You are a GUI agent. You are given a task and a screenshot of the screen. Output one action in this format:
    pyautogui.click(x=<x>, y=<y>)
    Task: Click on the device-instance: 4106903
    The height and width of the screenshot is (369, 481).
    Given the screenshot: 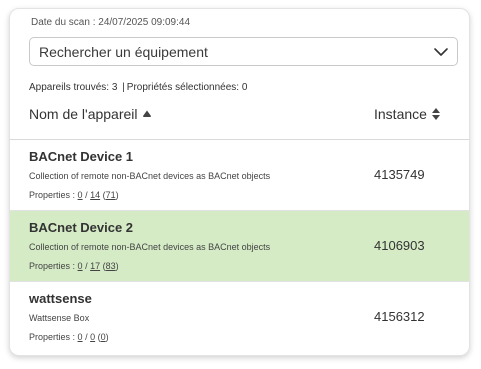 What is the action you would take?
    pyautogui.click(x=399, y=245)
    